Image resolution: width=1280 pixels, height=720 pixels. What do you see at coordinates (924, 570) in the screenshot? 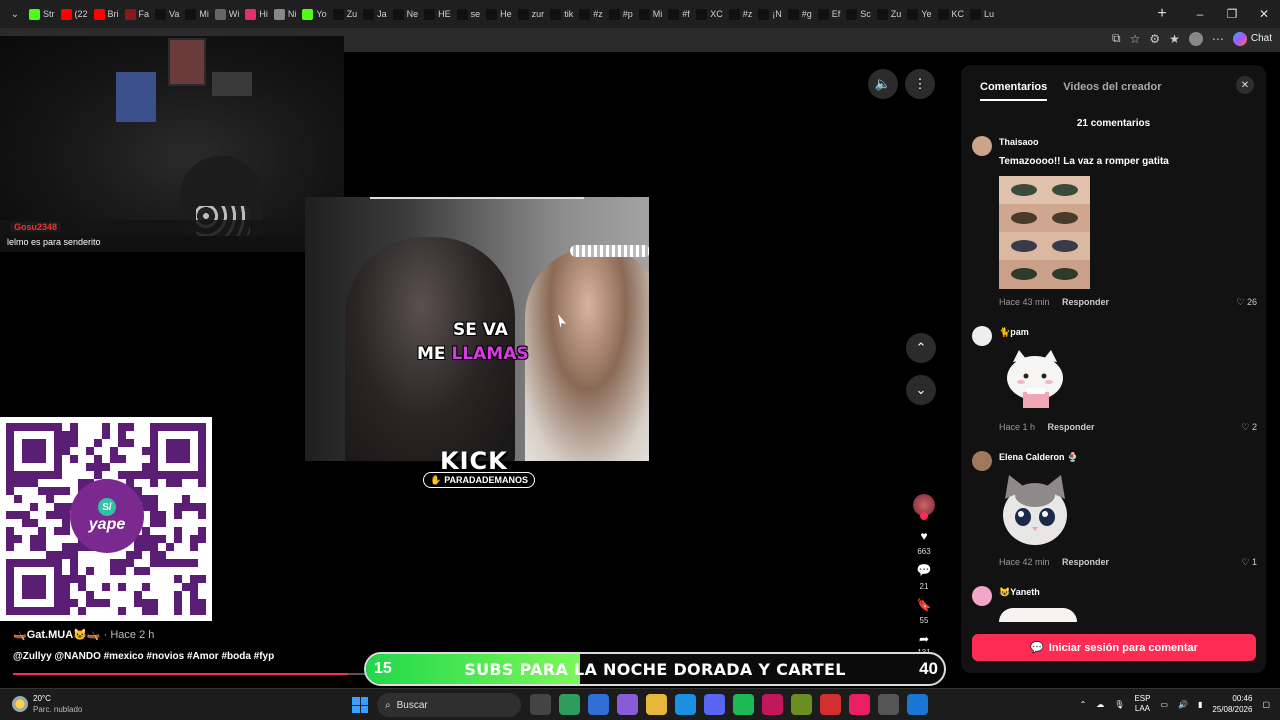
I see `comment-icon: 💬` at bounding box center [924, 570].